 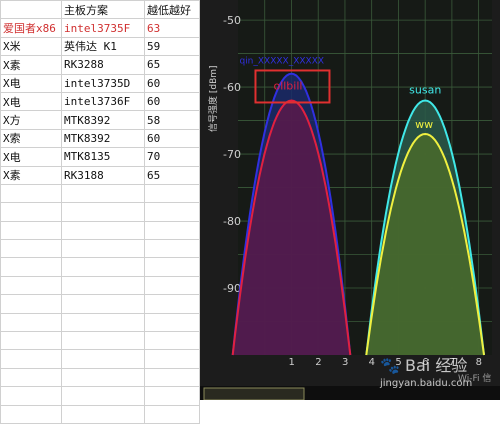 I want to click on x-tick-label: 1, so click(x=291, y=362).